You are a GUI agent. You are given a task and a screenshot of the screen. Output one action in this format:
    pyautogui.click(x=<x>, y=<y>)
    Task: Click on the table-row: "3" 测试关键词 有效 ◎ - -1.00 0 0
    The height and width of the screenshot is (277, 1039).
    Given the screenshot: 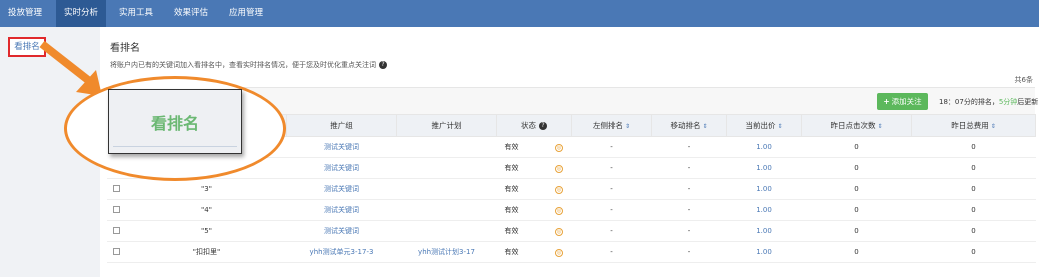 What is the action you would take?
    pyautogui.click(x=571, y=189)
    